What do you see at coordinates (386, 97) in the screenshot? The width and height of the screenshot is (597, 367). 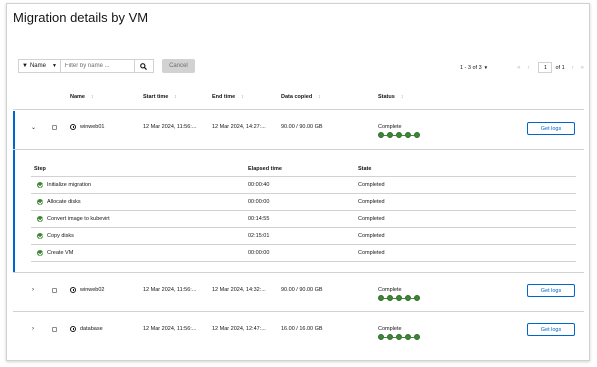 I see `column-header-label: Status` at bounding box center [386, 97].